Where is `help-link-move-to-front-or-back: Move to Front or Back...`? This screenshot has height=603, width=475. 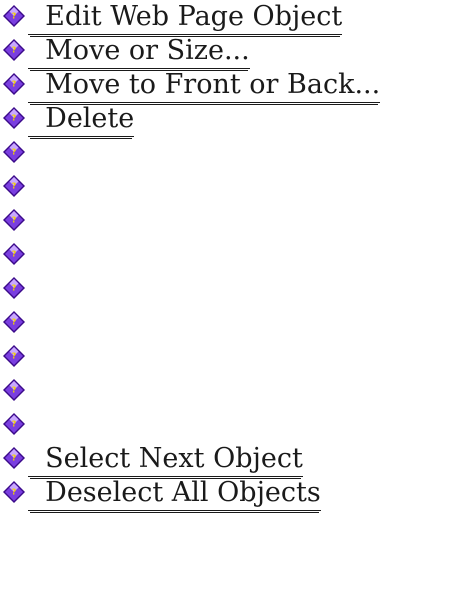 help-link-move-to-front-or-back: Move to Front or Back... is located at coordinates (204, 86).